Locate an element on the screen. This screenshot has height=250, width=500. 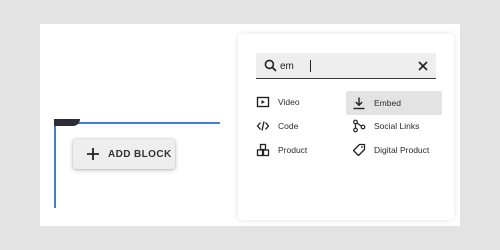
close-icon is located at coordinates (423, 66).